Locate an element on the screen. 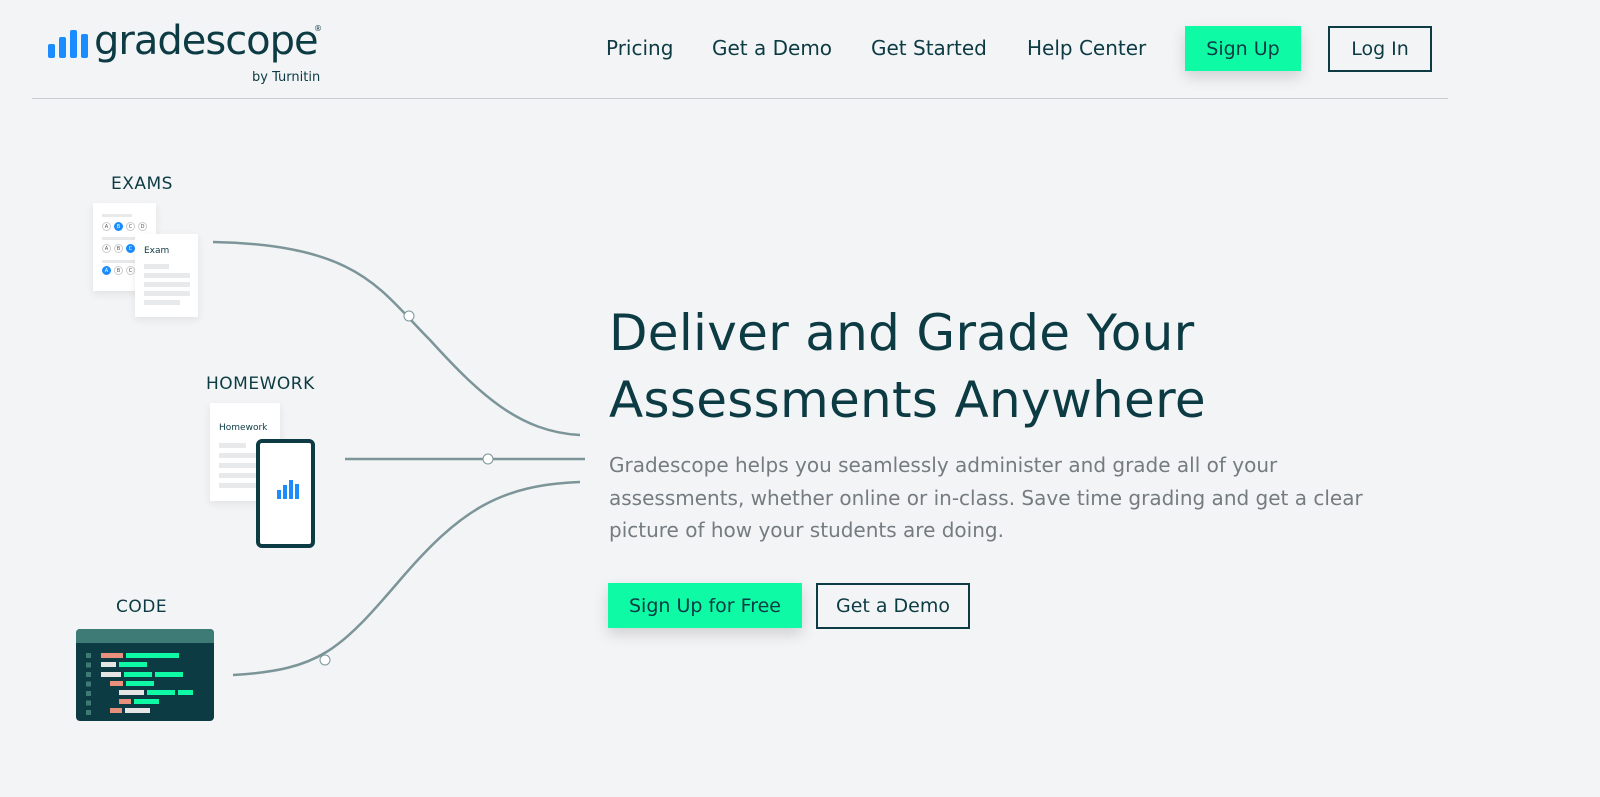 This screenshot has height=797, width=1600. nav-get-started: Get Started is located at coordinates (929, 48).